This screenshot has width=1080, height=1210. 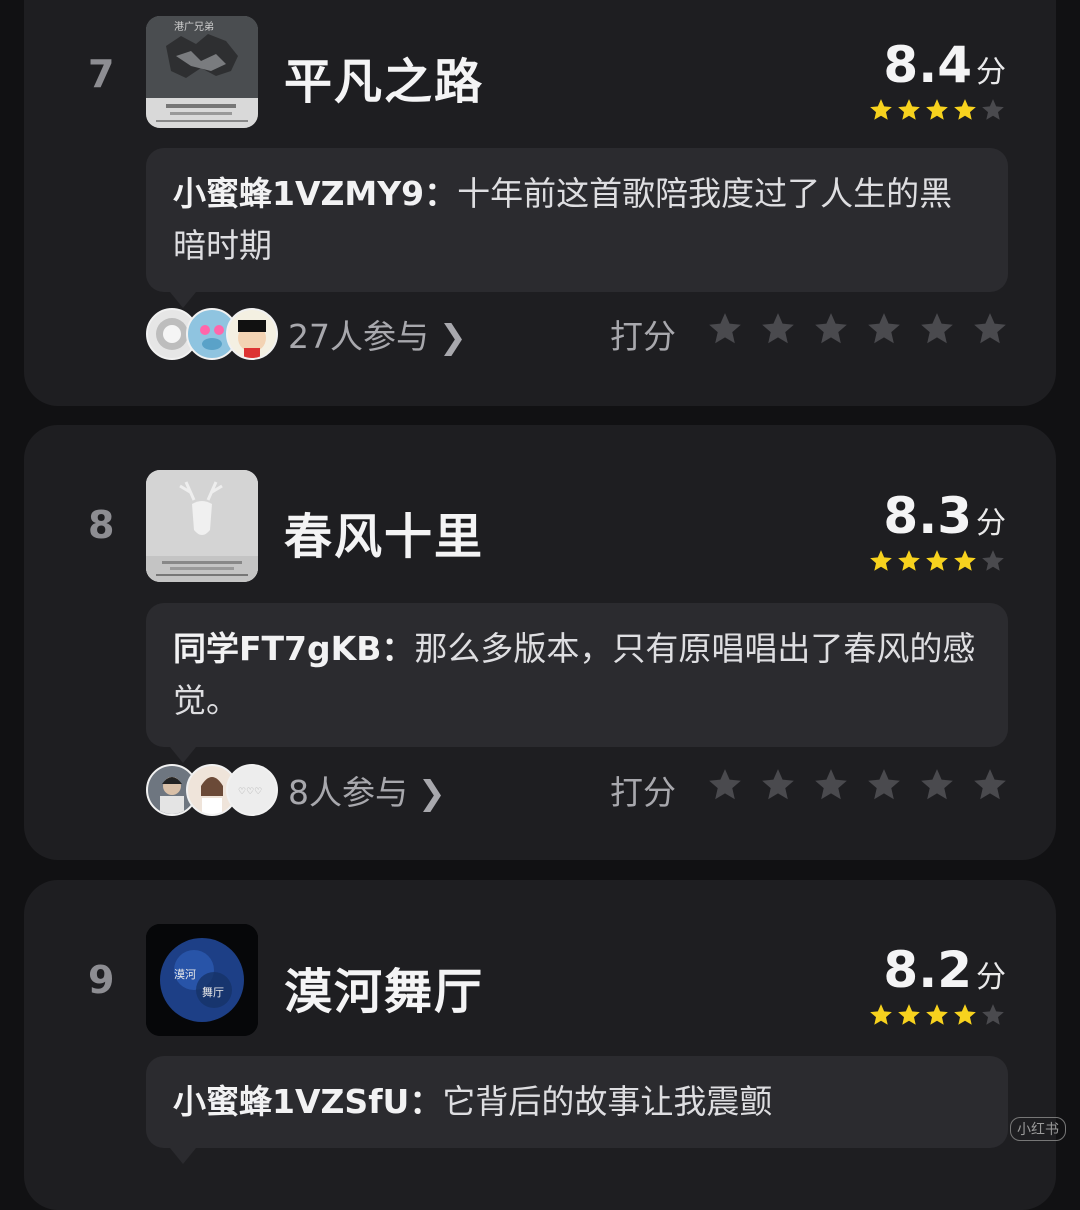 I want to click on participant-avatars, so click(x=212, y=334).